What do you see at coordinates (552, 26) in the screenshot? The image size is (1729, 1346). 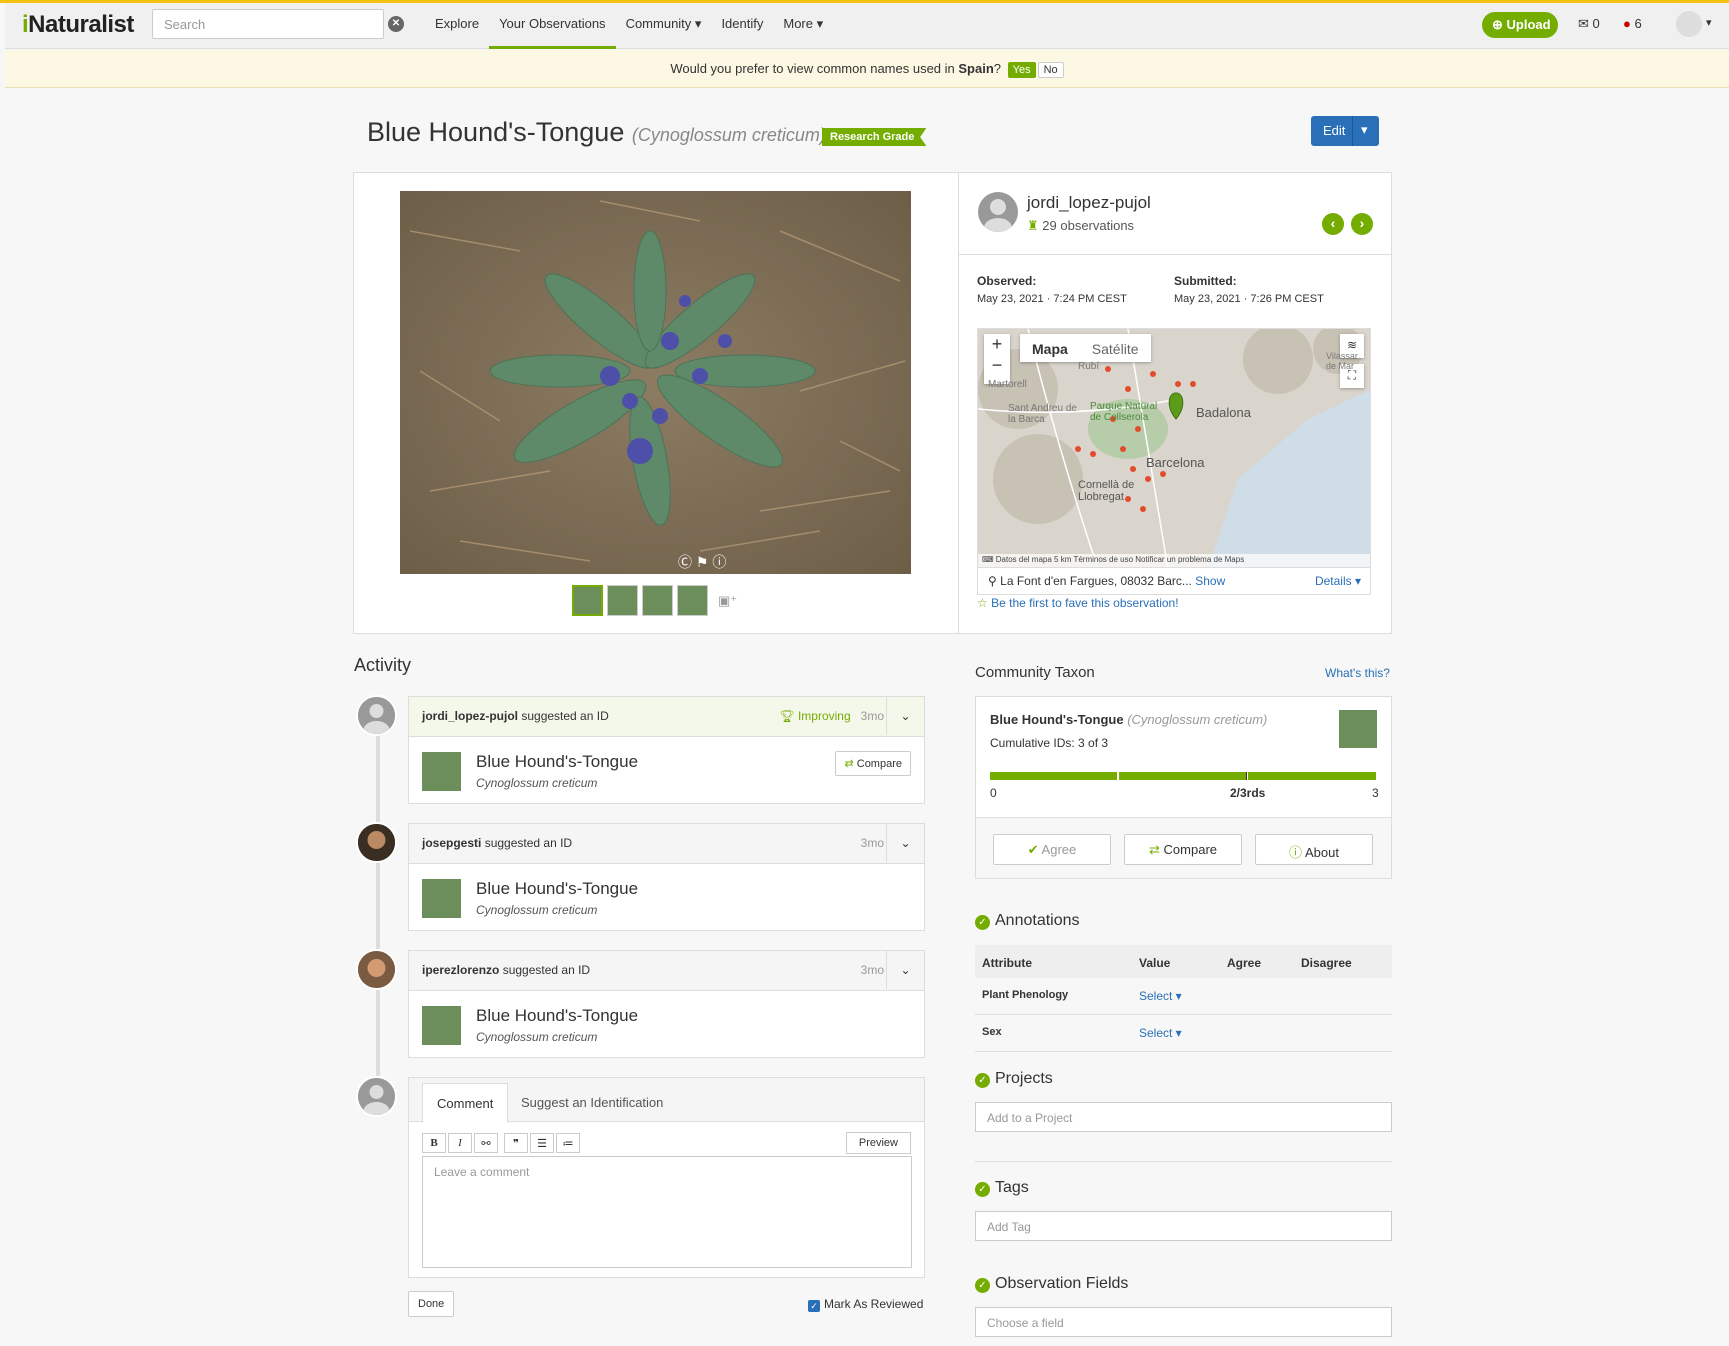 I see `nav-your-observations: Your Observations` at bounding box center [552, 26].